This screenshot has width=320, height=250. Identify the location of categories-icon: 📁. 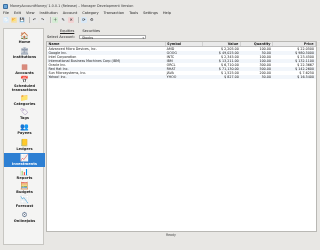
(24, 97).